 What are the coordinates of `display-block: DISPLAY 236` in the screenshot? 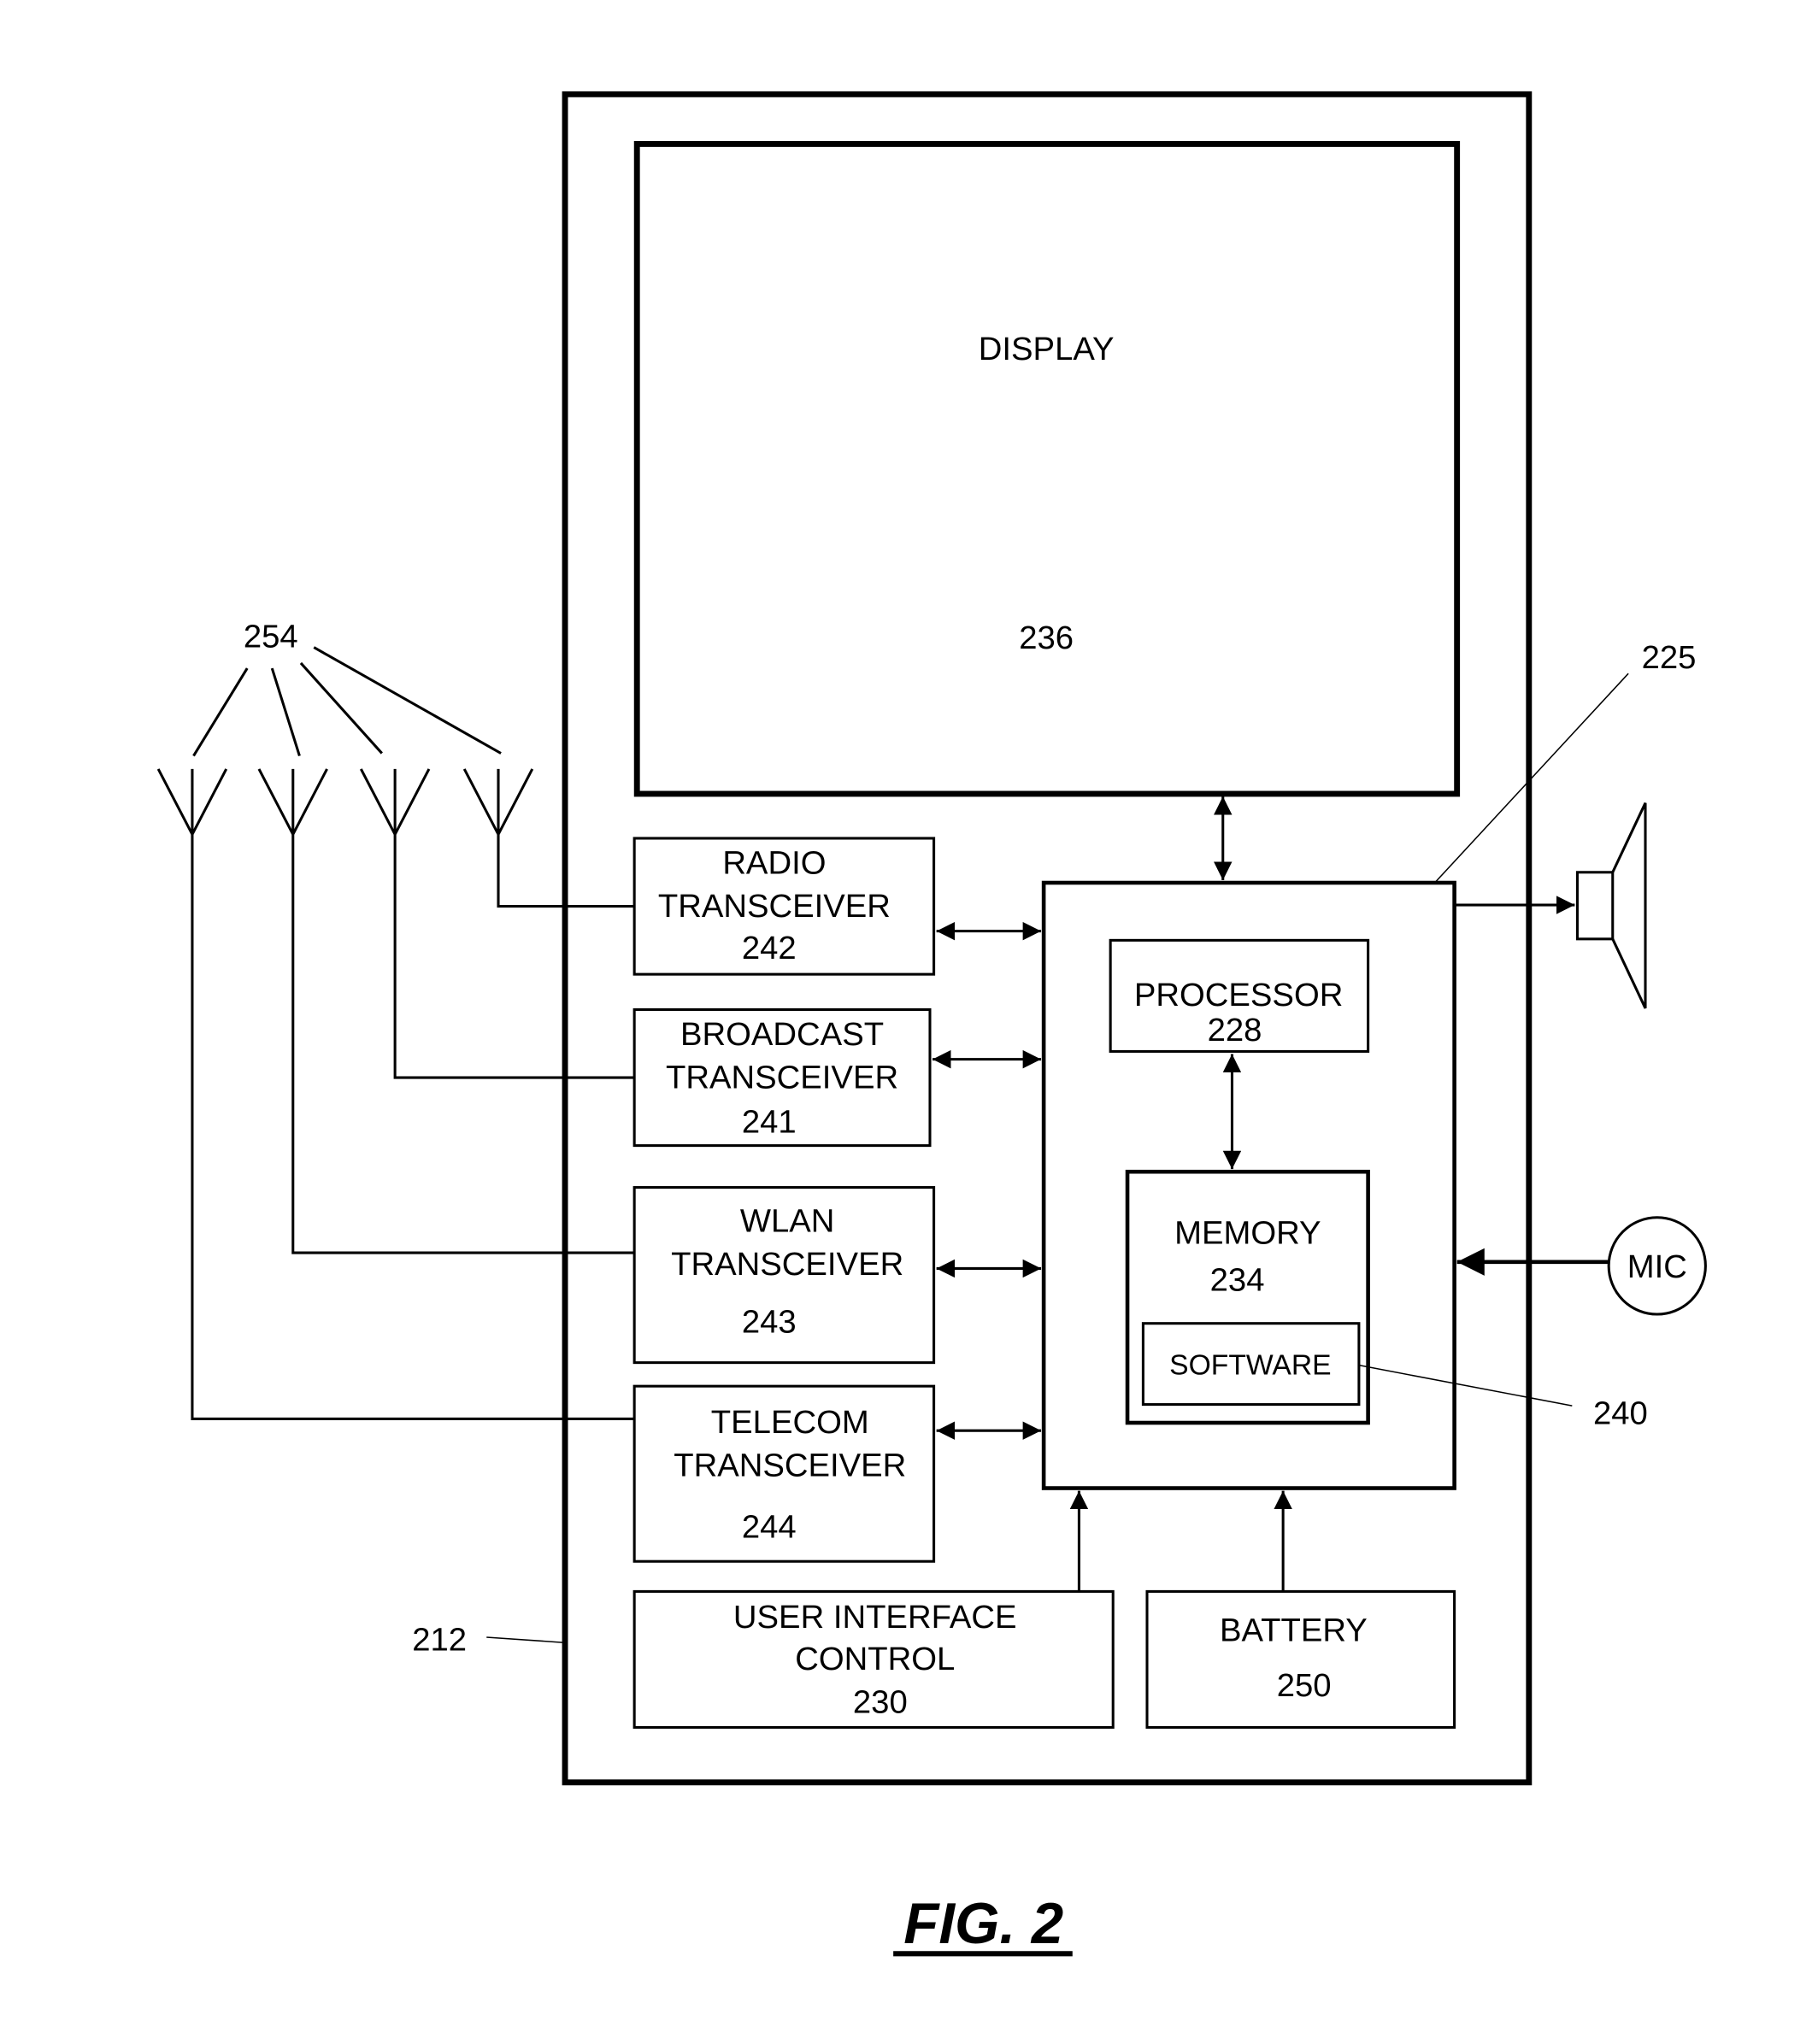 It's located at (1047, 469).